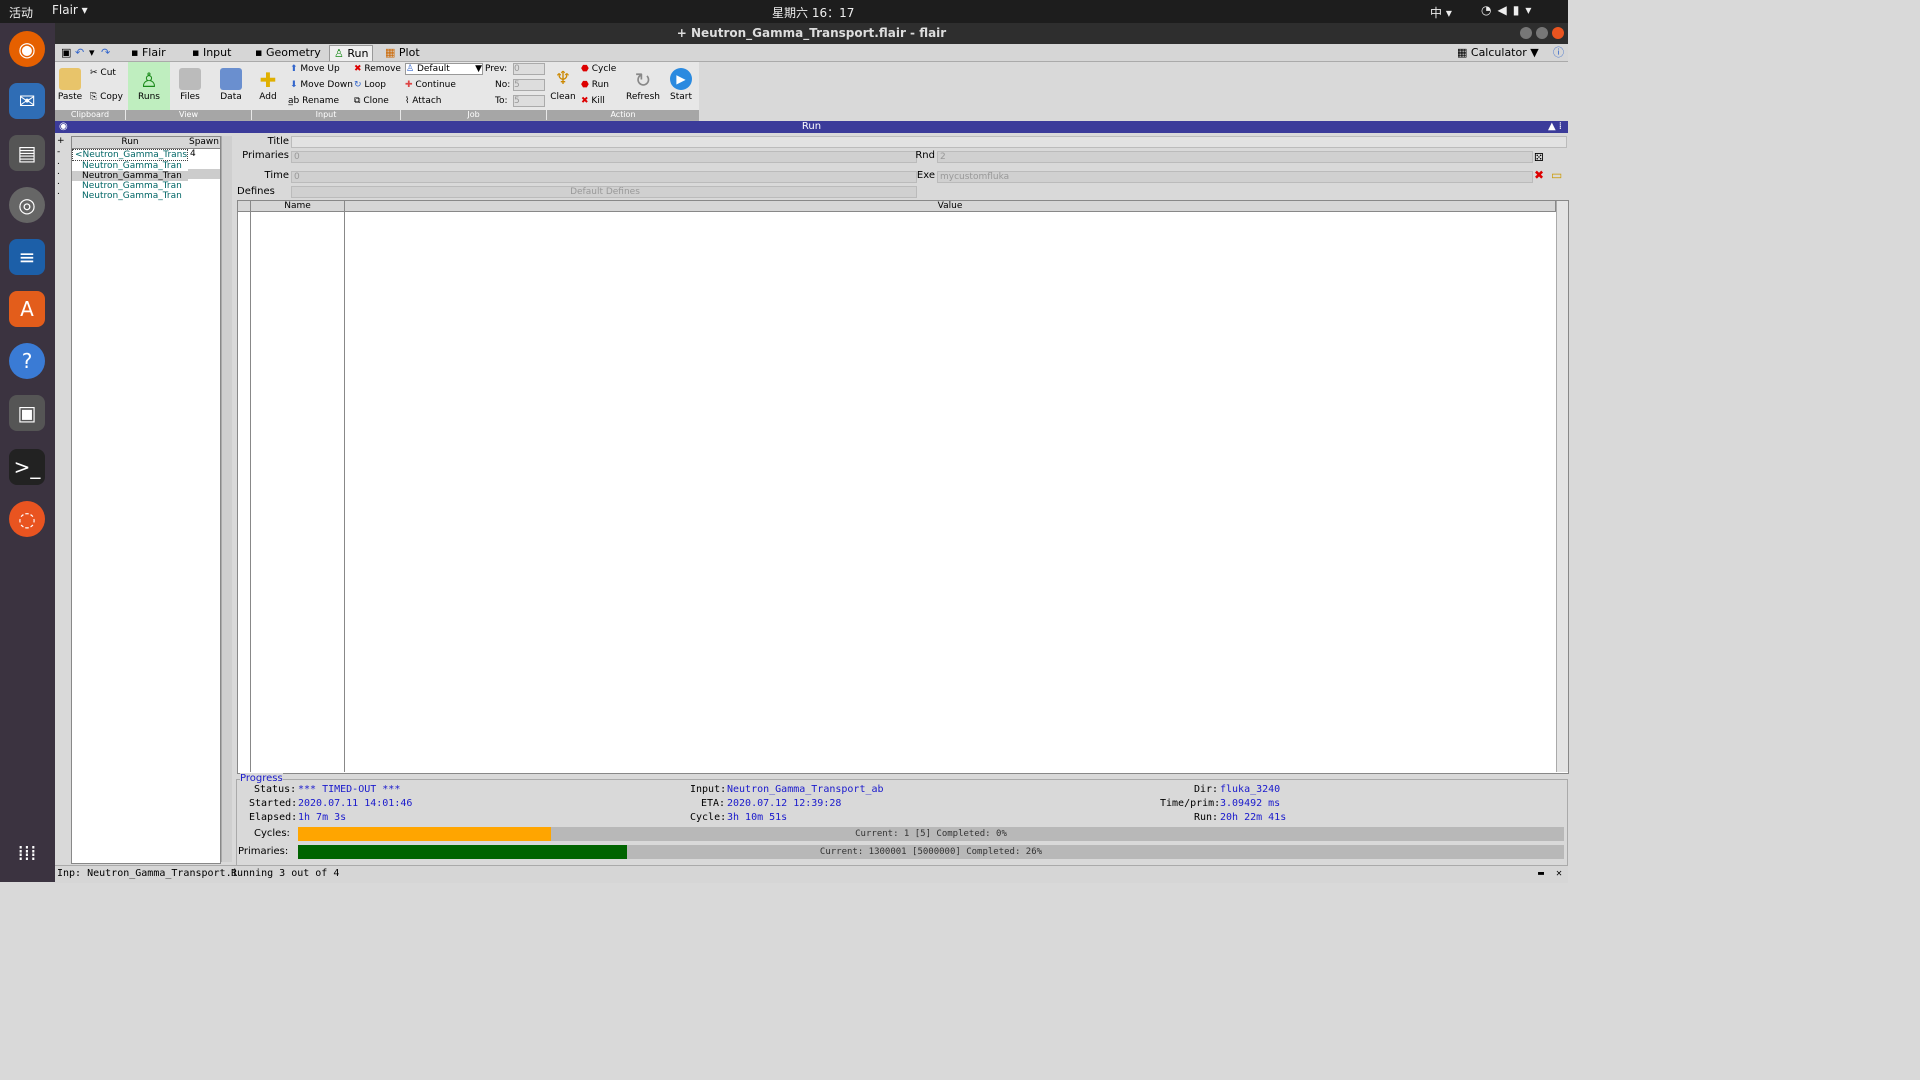 The width and height of the screenshot is (1920, 1080). What do you see at coordinates (351, 53) in the screenshot?
I see `tab-run: ♙ Run` at bounding box center [351, 53].